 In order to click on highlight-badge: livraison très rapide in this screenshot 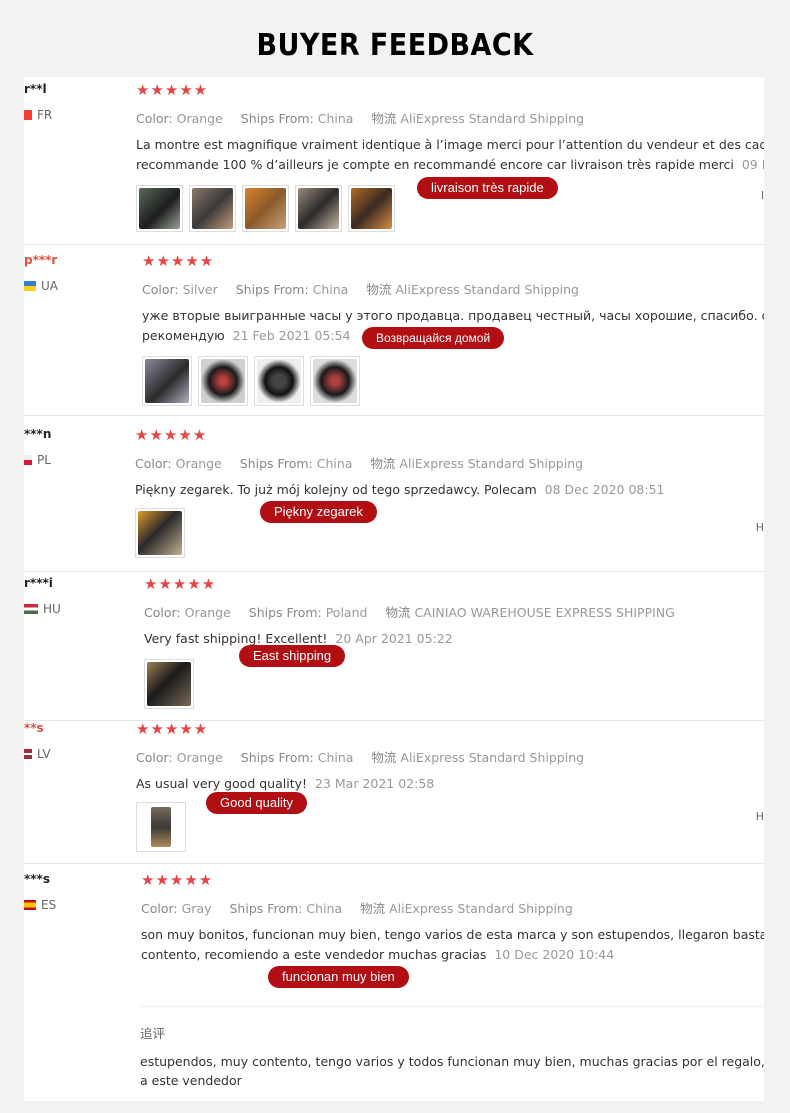, I will do `click(487, 188)`.